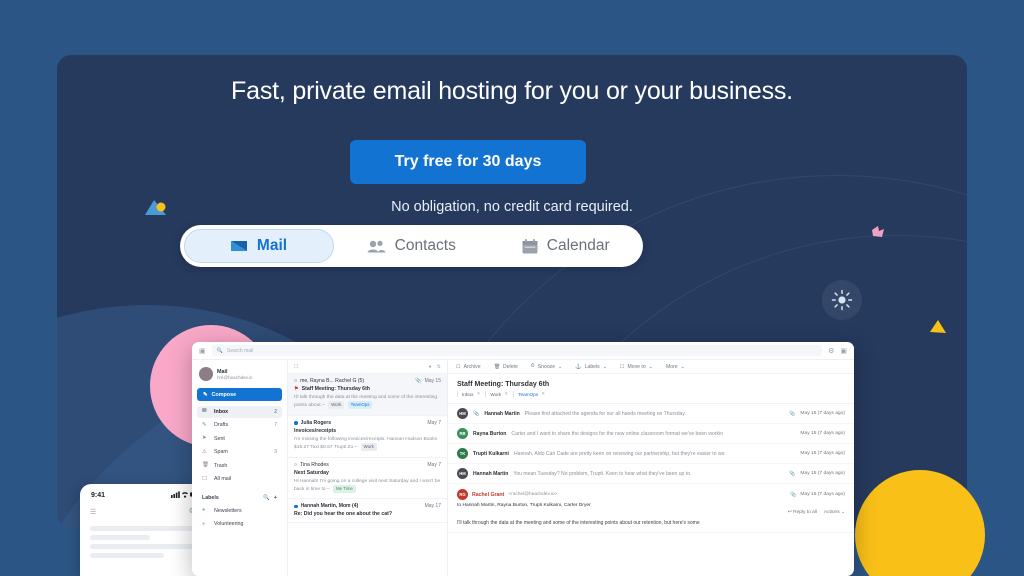 The height and width of the screenshot is (576, 1024). I want to click on calendar-icon, so click(530, 246).